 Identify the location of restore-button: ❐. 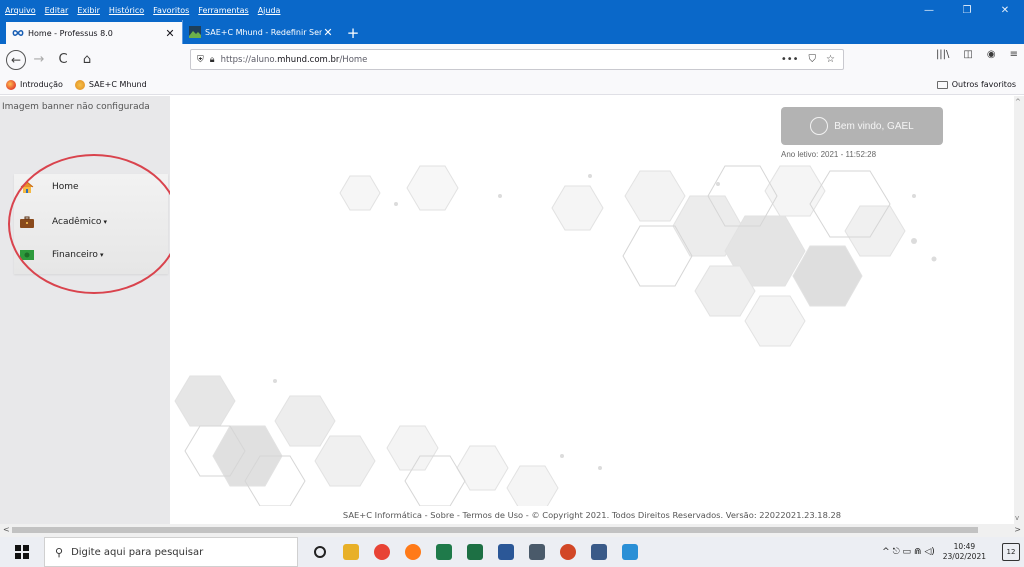
(967, 10).